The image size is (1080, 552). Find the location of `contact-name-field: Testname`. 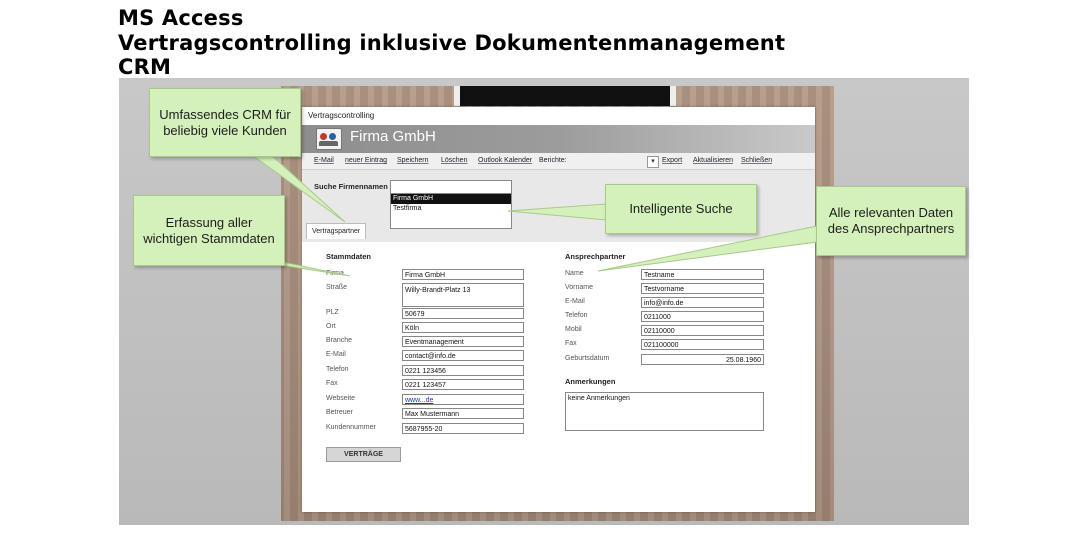

contact-name-field: Testname is located at coordinates (702, 274).